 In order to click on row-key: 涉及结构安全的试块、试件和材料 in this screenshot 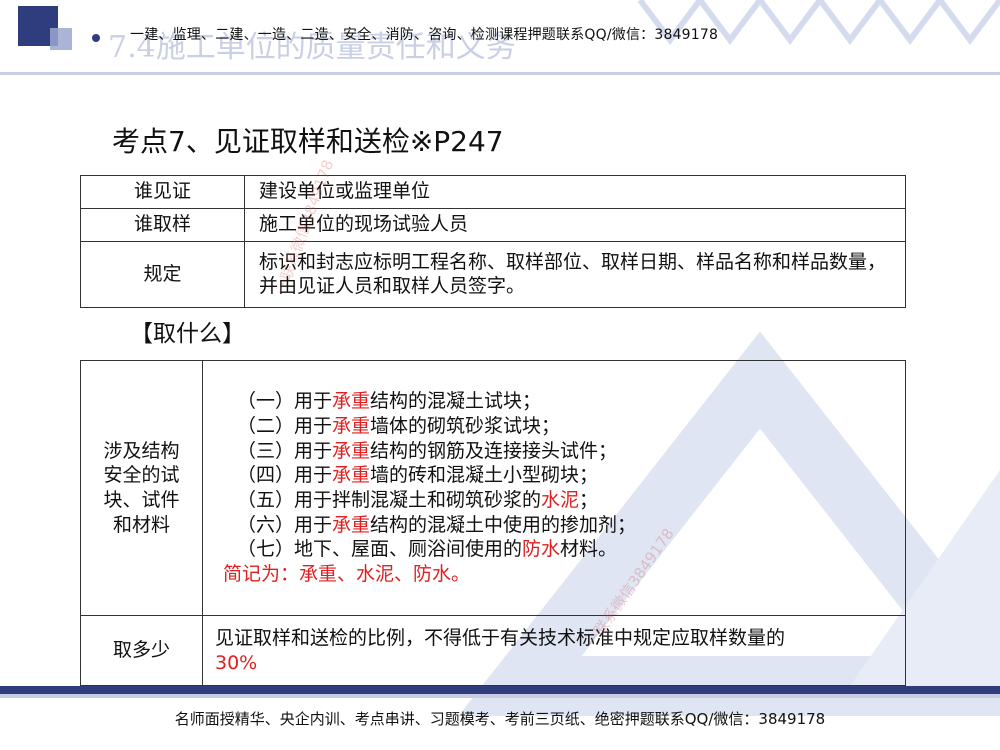, I will do `click(141, 488)`.